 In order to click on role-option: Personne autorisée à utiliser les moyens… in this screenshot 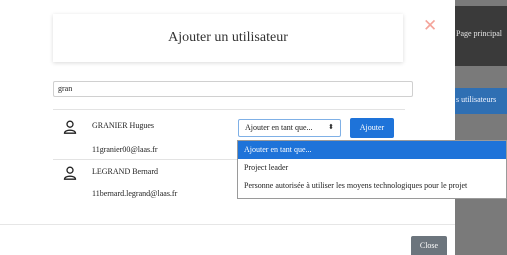, I will do `click(372, 186)`.